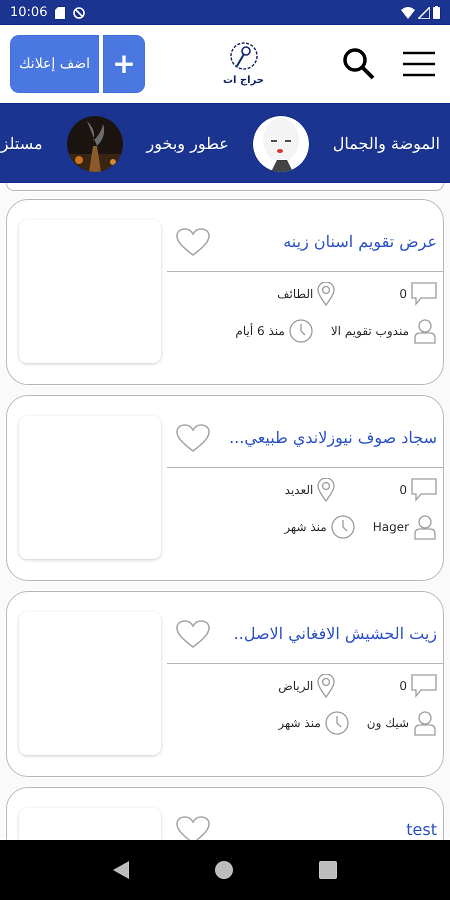  Describe the element at coordinates (408, 12) in the screenshot. I see `wifi-icon` at that location.